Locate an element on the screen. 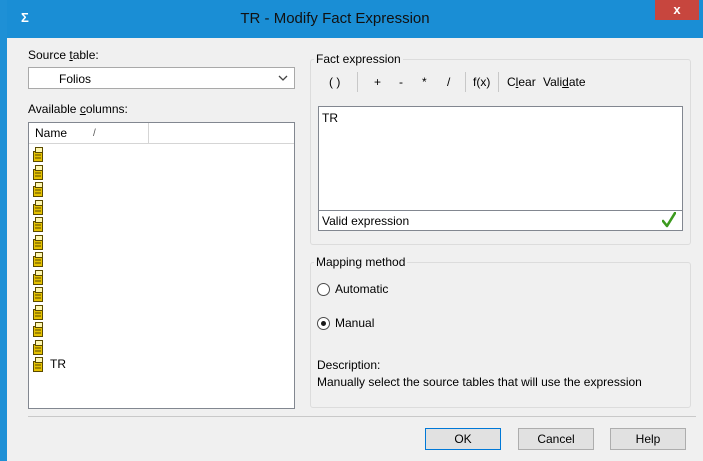 Image resolution: width=703 pixels, height=461 pixels. manual-radio-label: Manual is located at coordinates (354, 323).